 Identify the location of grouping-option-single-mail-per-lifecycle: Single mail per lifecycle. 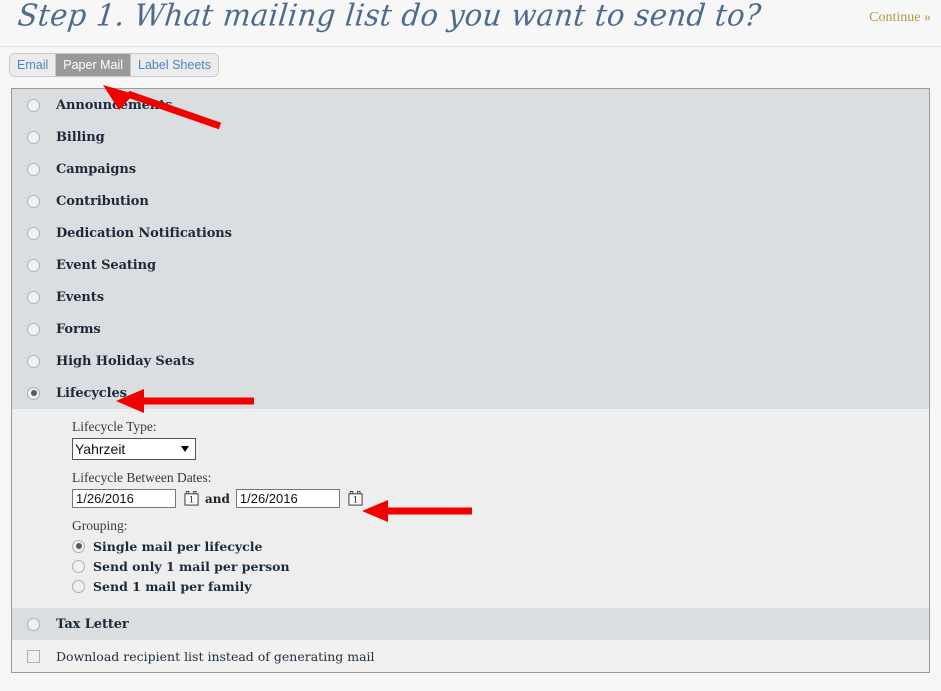
(500, 546).